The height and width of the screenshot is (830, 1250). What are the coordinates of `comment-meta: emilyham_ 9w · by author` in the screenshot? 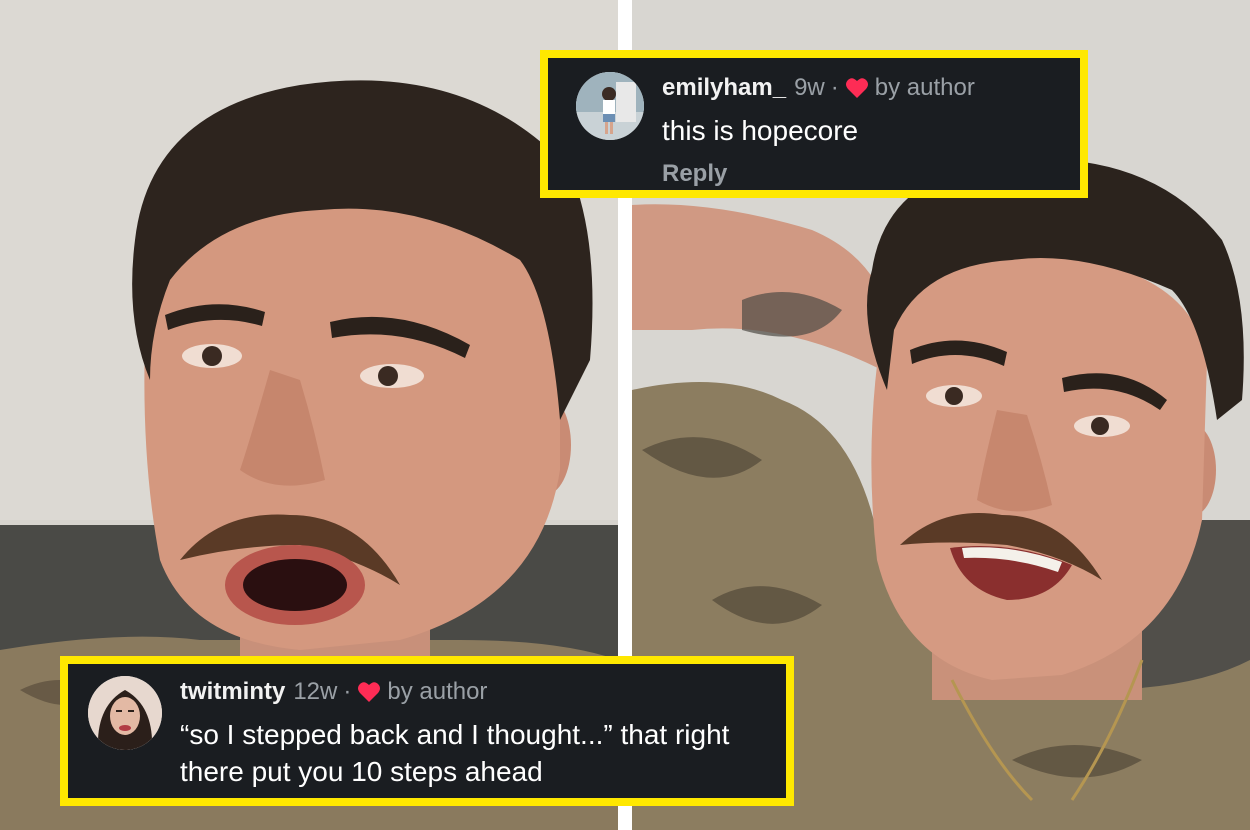 It's located at (818, 88).